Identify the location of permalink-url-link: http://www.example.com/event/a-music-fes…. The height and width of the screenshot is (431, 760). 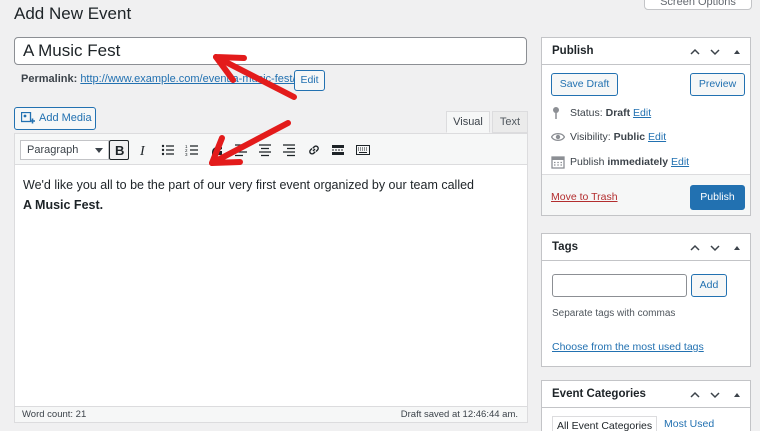
(187, 79).